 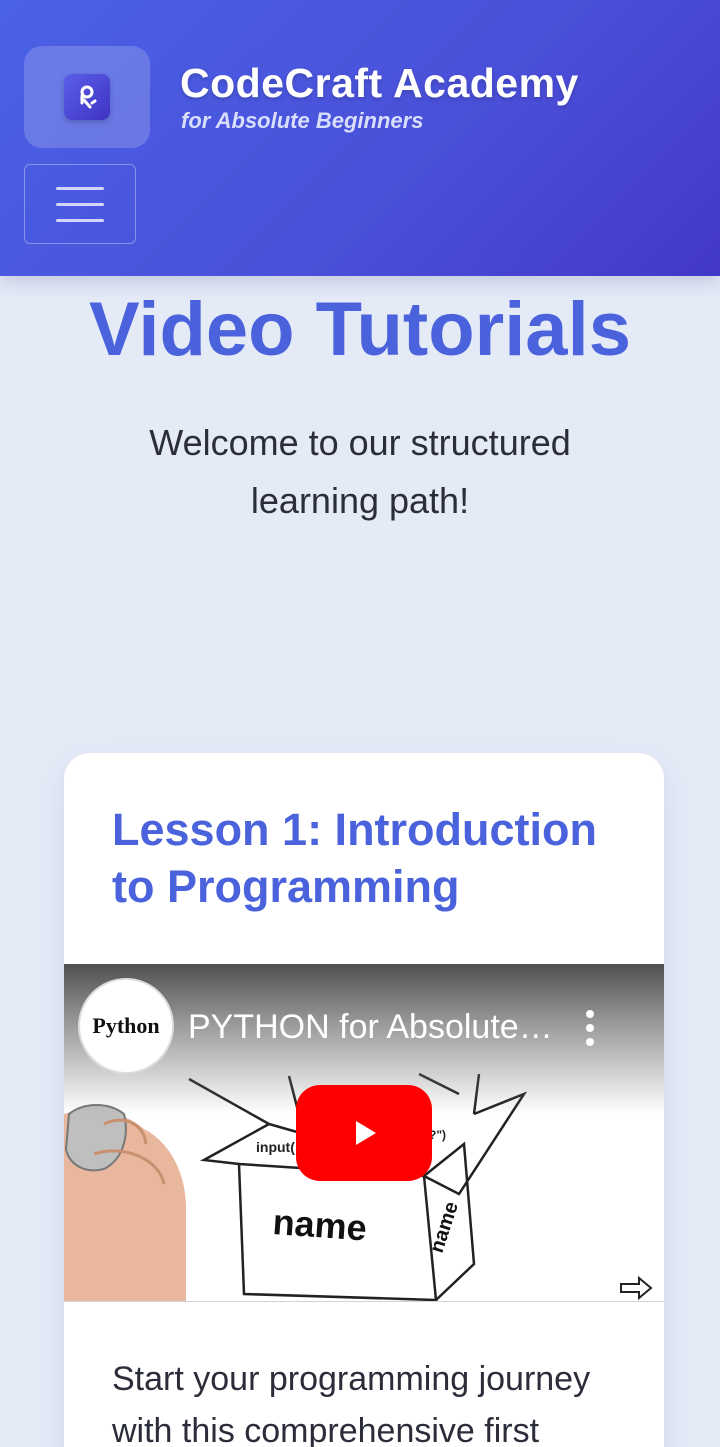 What do you see at coordinates (302, 120) in the screenshot?
I see `brand-subtitle: for Absolute Beginners` at bounding box center [302, 120].